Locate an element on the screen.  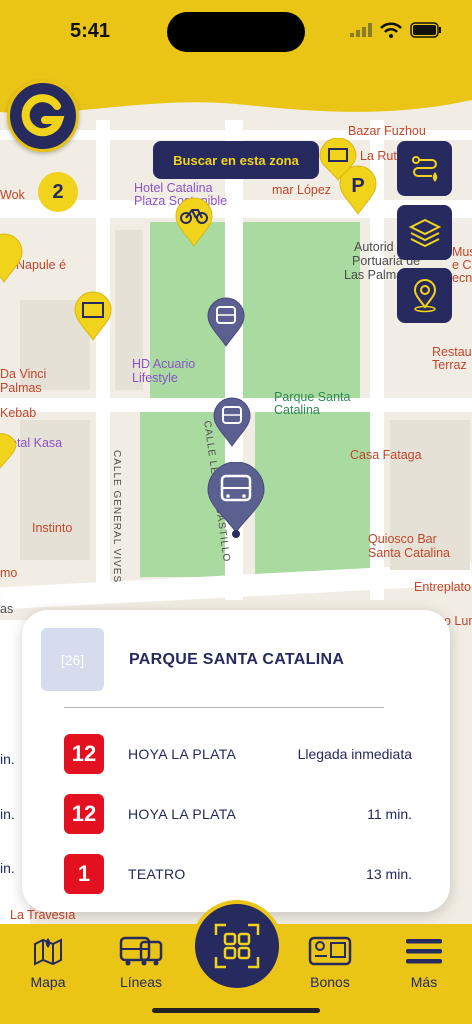
tab-lineas: Líneas is located at coordinates (141, 962).